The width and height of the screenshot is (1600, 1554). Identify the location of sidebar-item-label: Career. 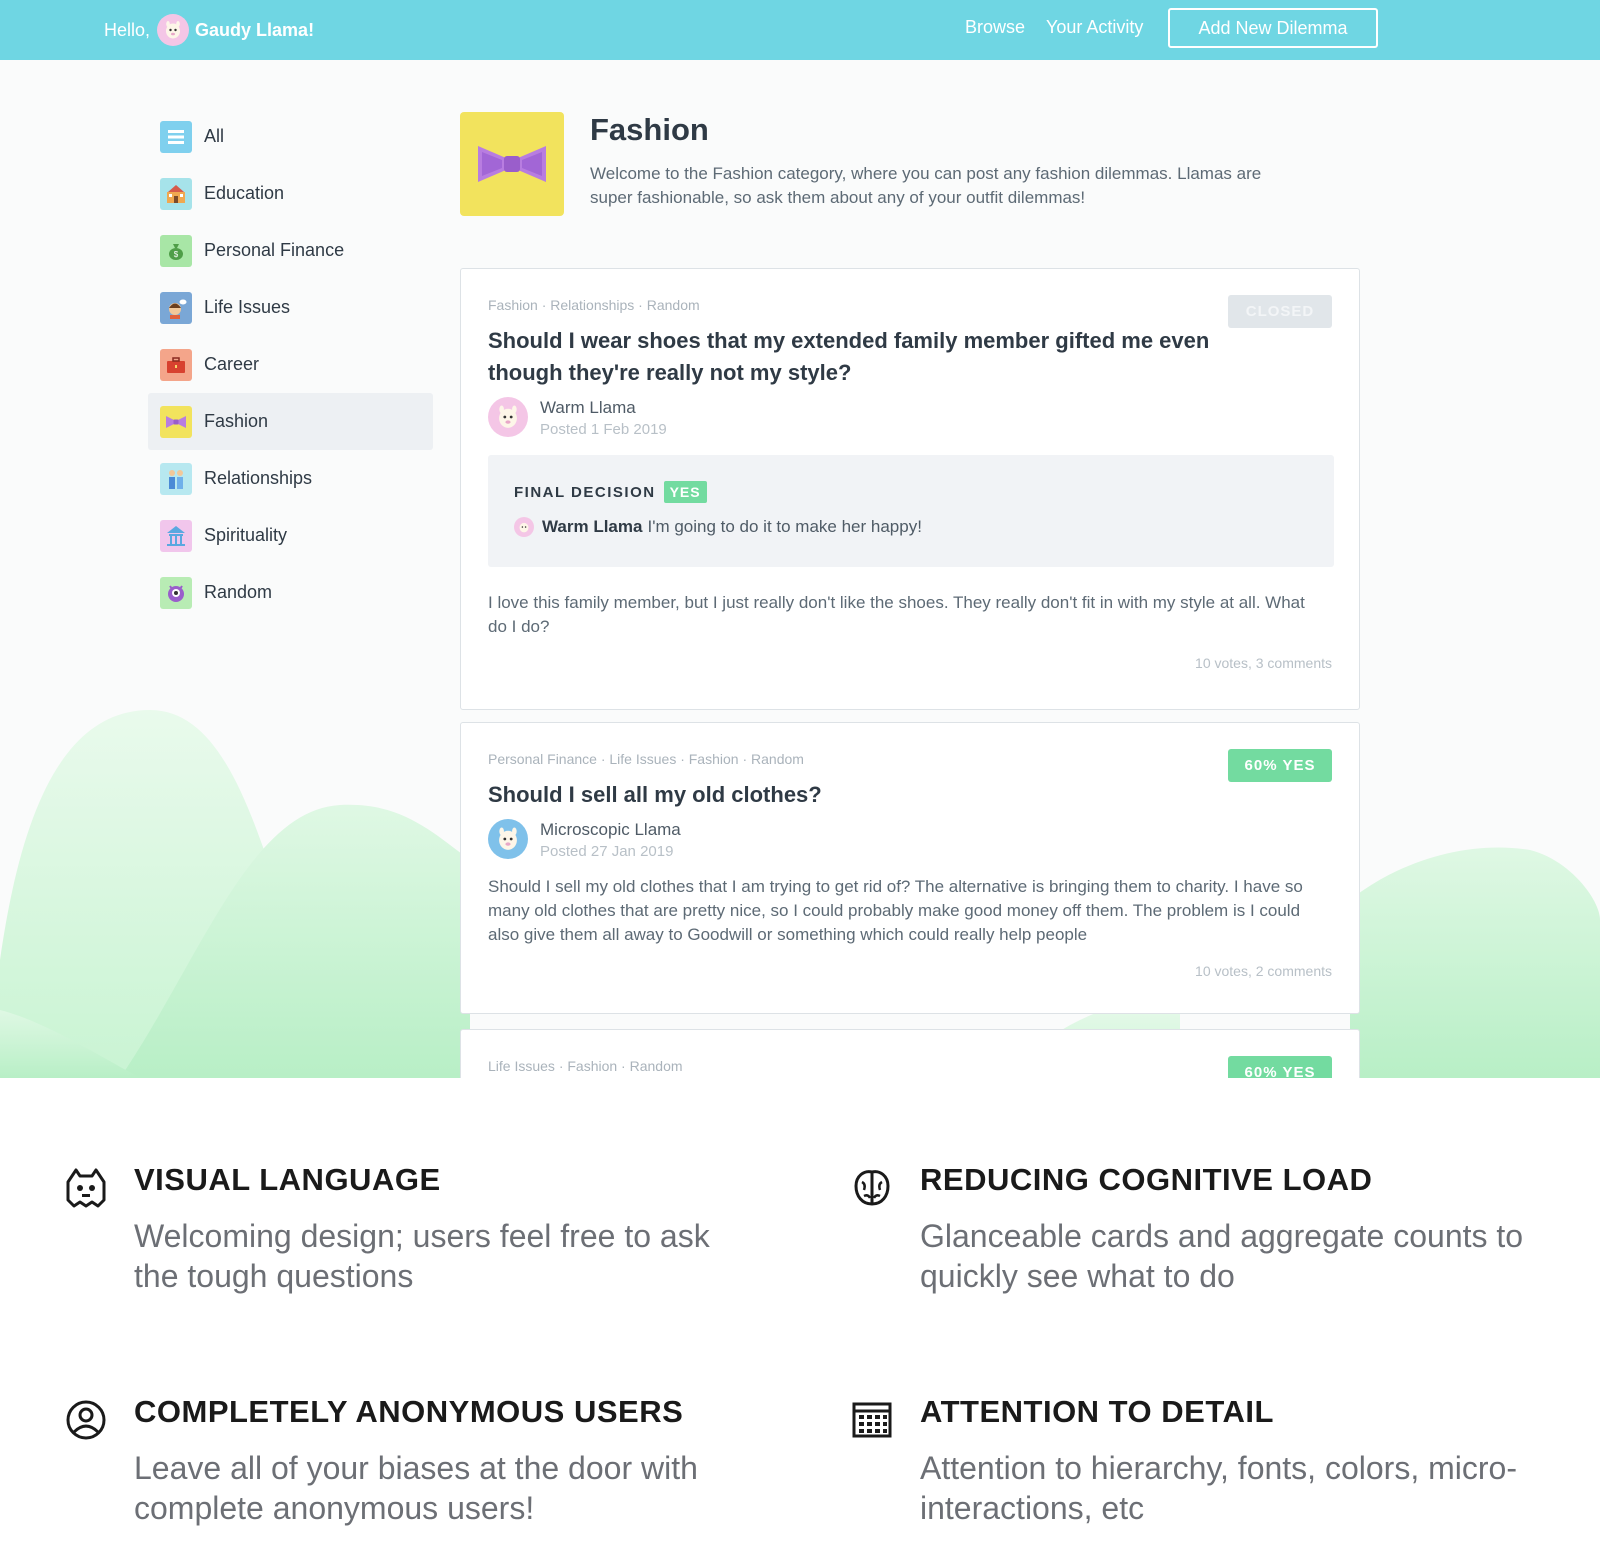
(232, 364).